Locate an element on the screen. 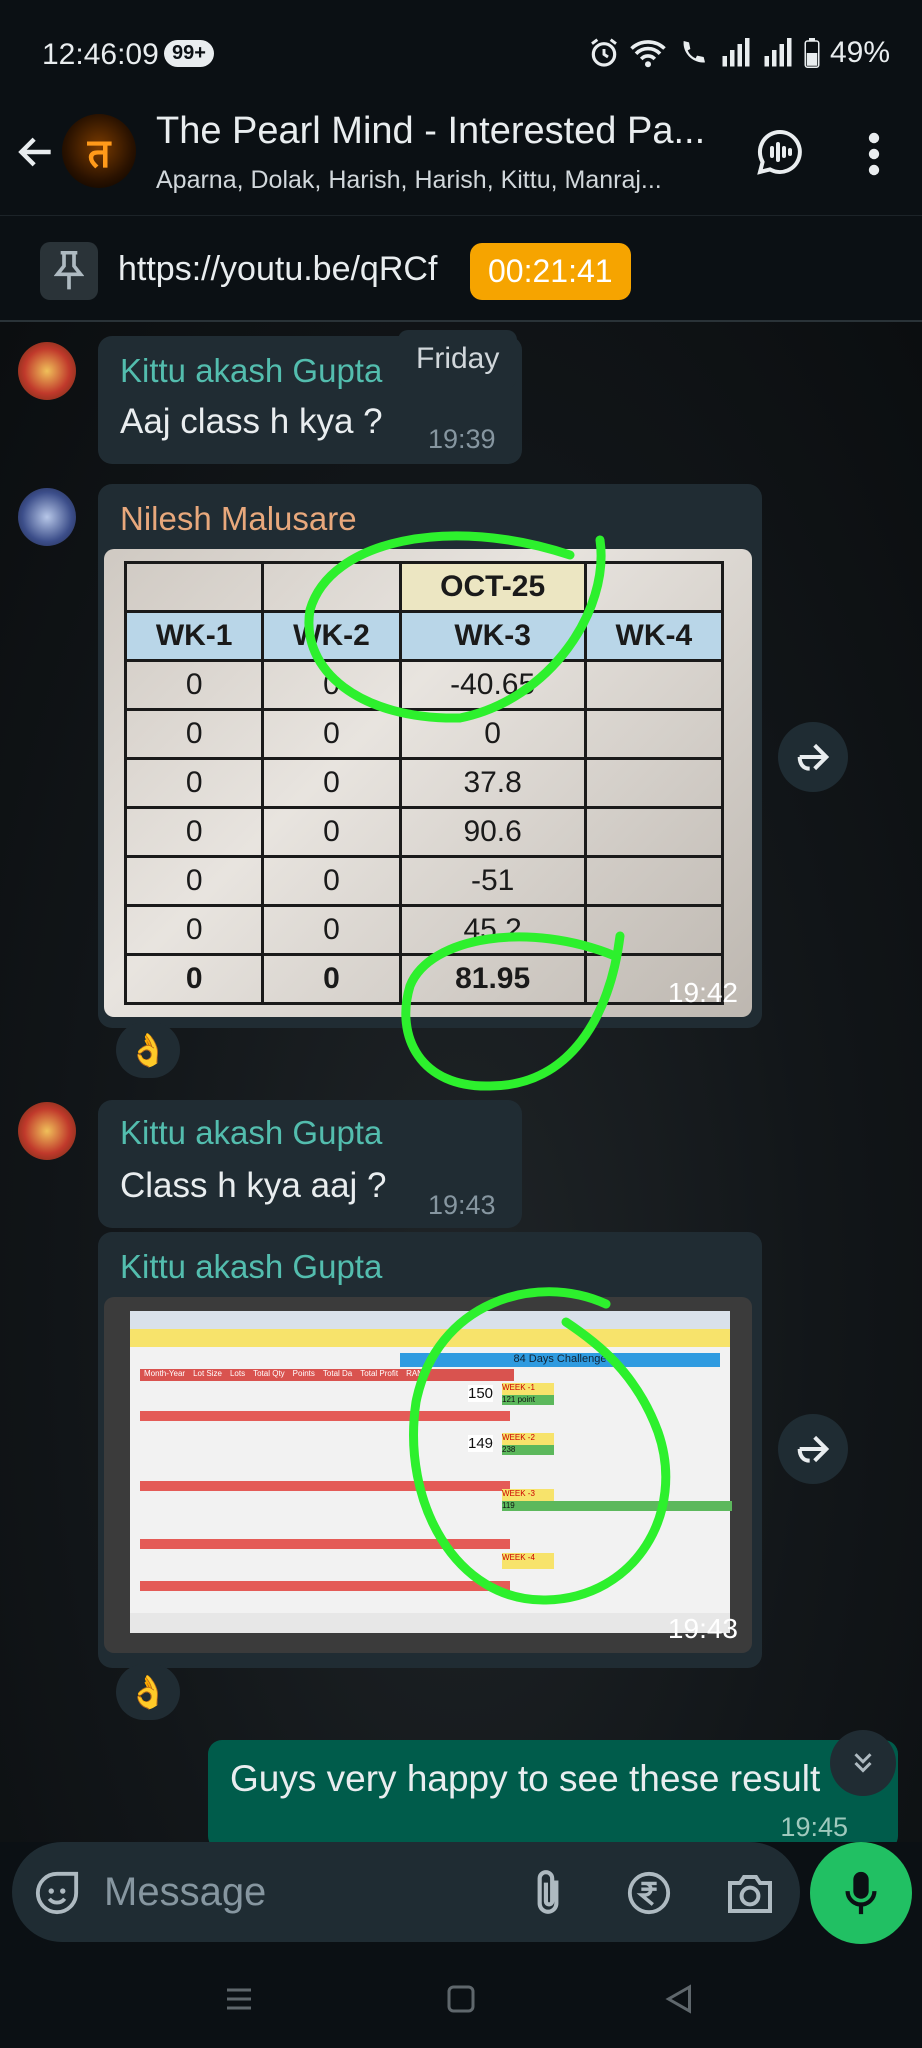 Image resolution: width=922 pixels, height=2048 pixels. taskbar is located at coordinates (430, 1623).